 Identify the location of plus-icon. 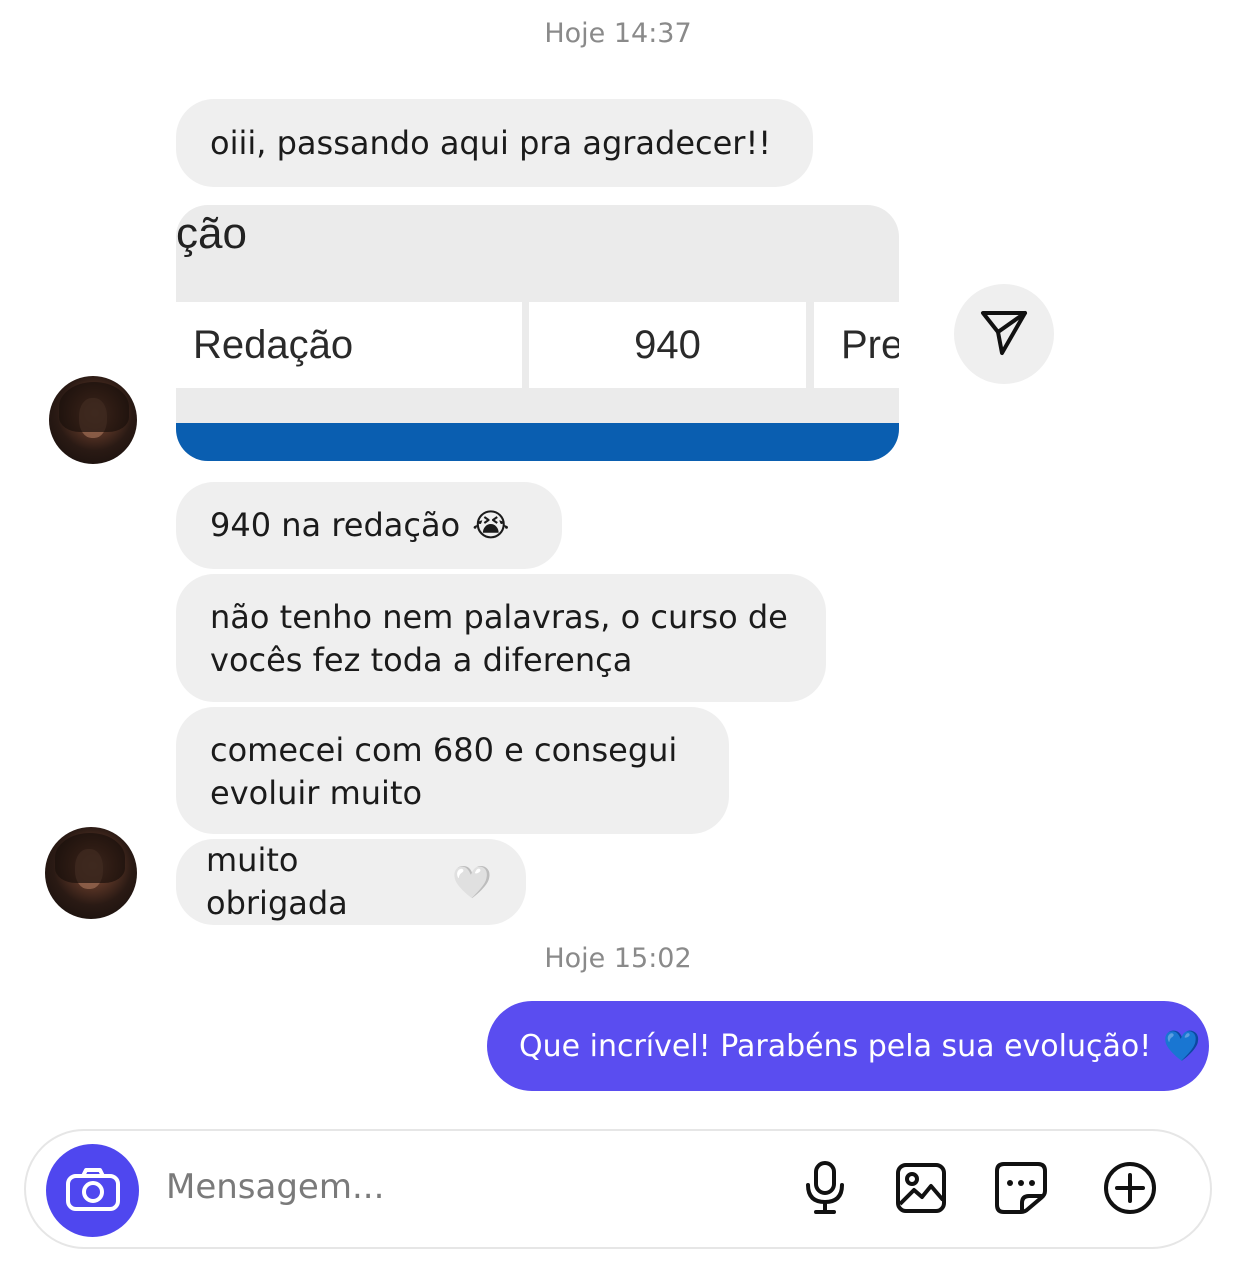
(1130, 1190).